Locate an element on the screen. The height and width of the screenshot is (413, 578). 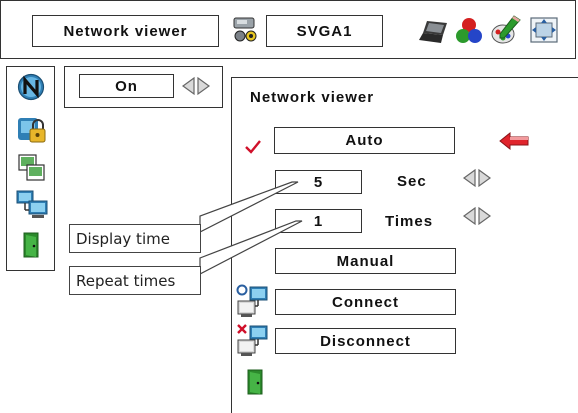
display-time-callout: Display time is located at coordinates (135, 238).